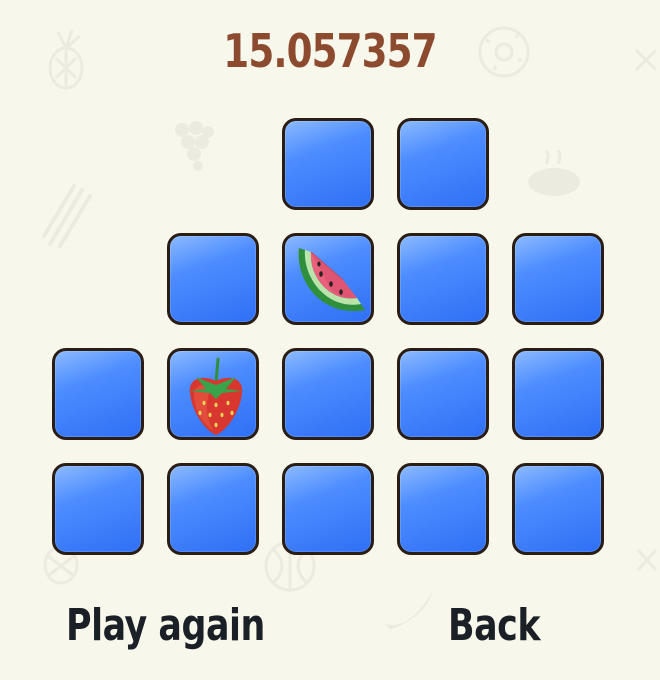 The image size is (660, 680). I want to click on back-button: Back, so click(494, 625).